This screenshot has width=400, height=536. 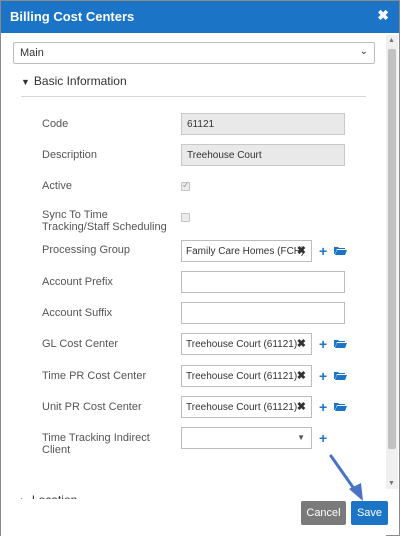 I want to click on chevron-down-icon: ▼, so click(x=301, y=437).